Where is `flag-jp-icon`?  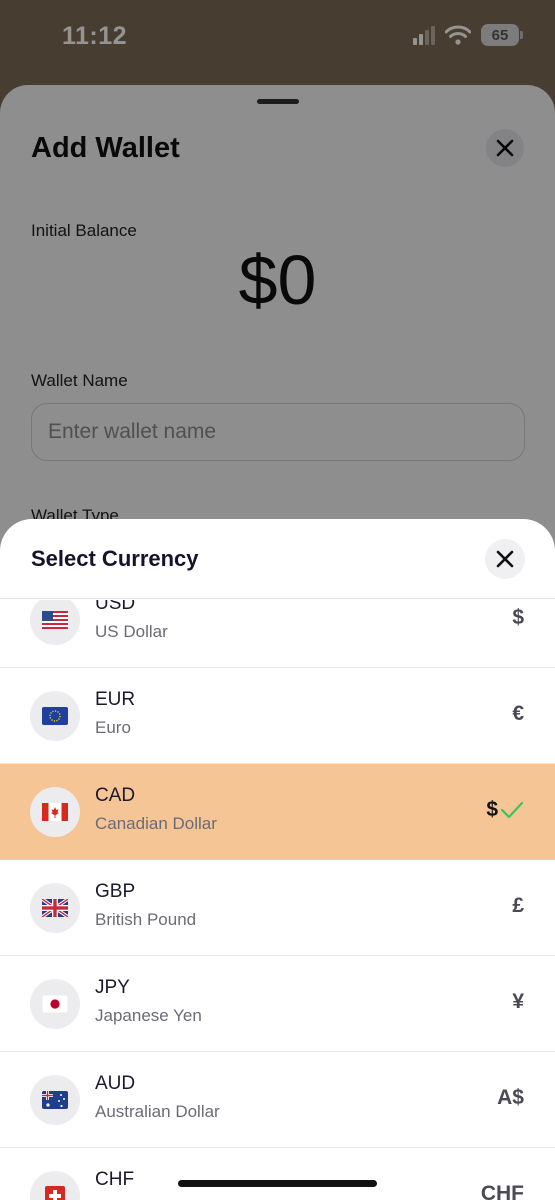 flag-jp-icon is located at coordinates (55, 1004).